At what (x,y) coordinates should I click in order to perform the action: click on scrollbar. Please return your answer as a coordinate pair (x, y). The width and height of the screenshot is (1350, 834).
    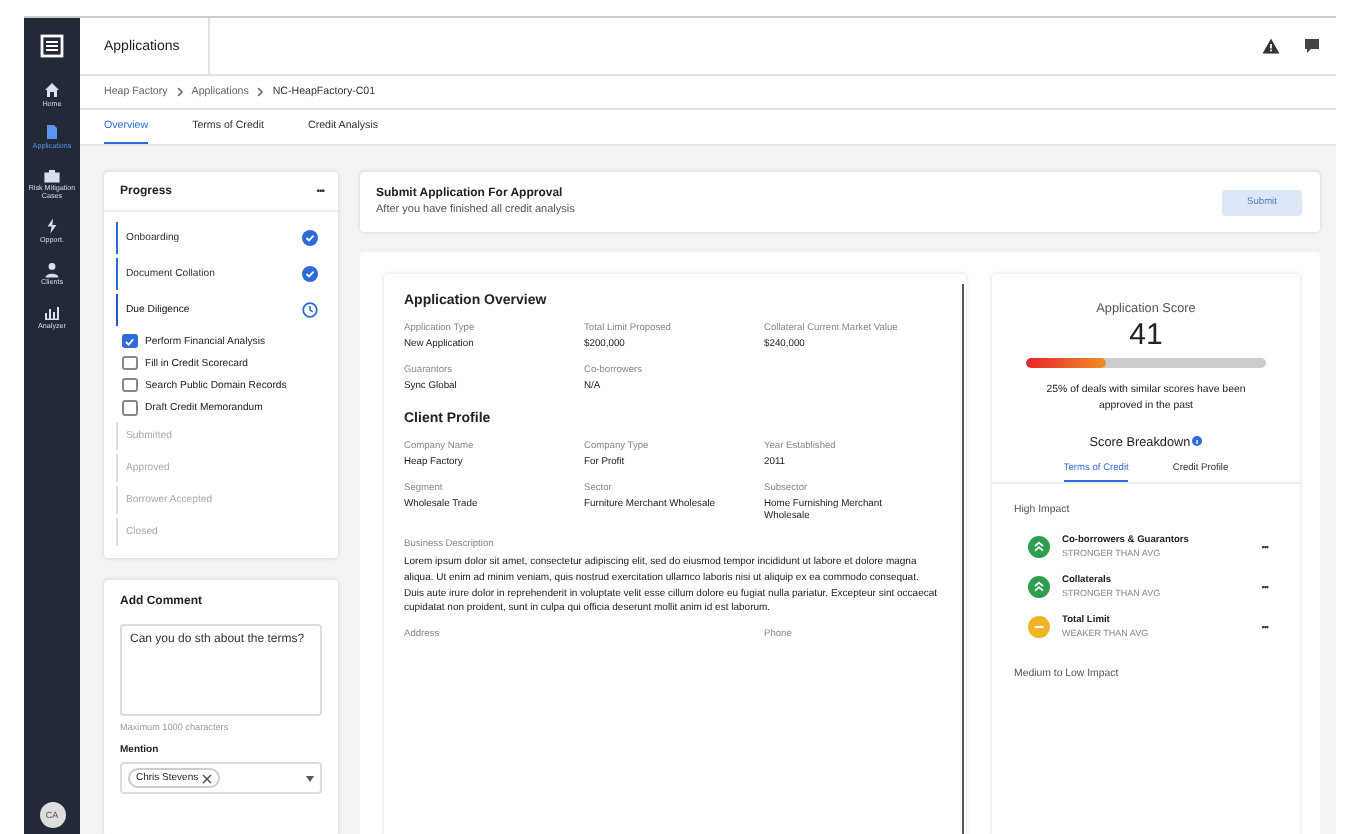
    Looking at the image, I should click on (962, 559).